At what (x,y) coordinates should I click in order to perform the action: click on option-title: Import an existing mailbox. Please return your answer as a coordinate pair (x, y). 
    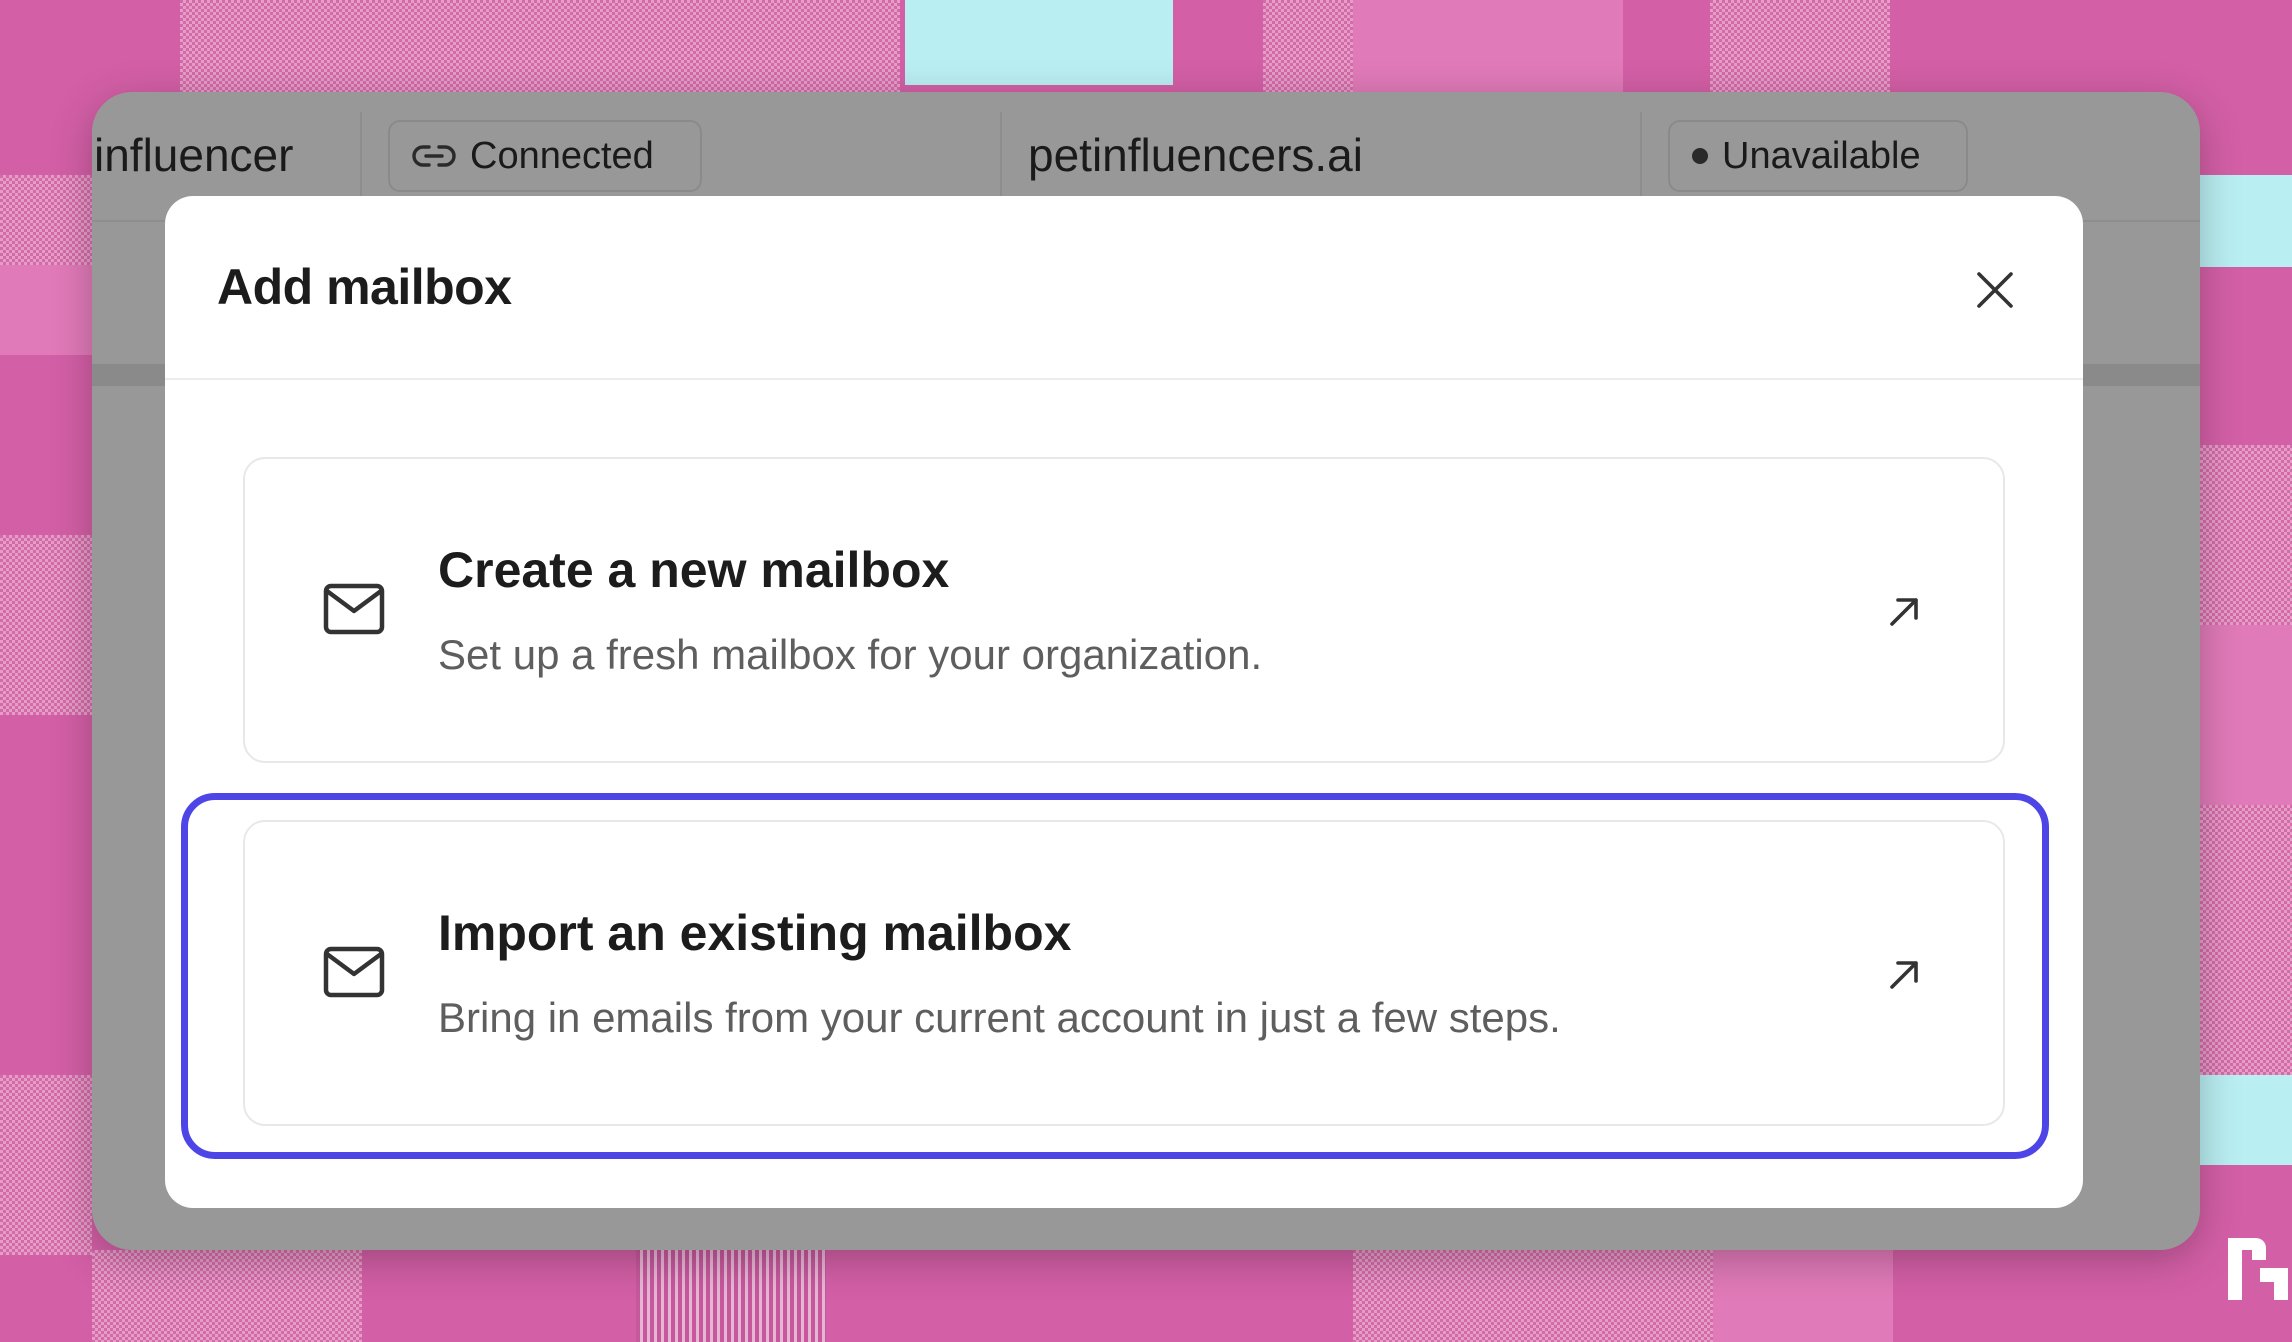
    Looking at the image, I should click on (755, 933).